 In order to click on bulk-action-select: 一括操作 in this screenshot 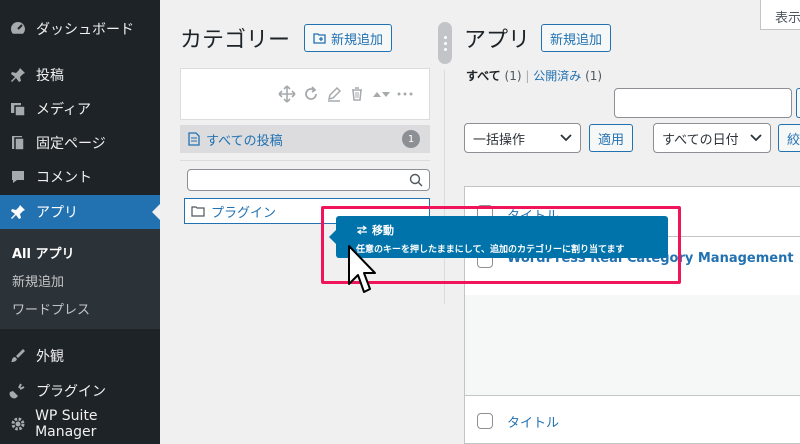, I will do `click(522, 138)`.